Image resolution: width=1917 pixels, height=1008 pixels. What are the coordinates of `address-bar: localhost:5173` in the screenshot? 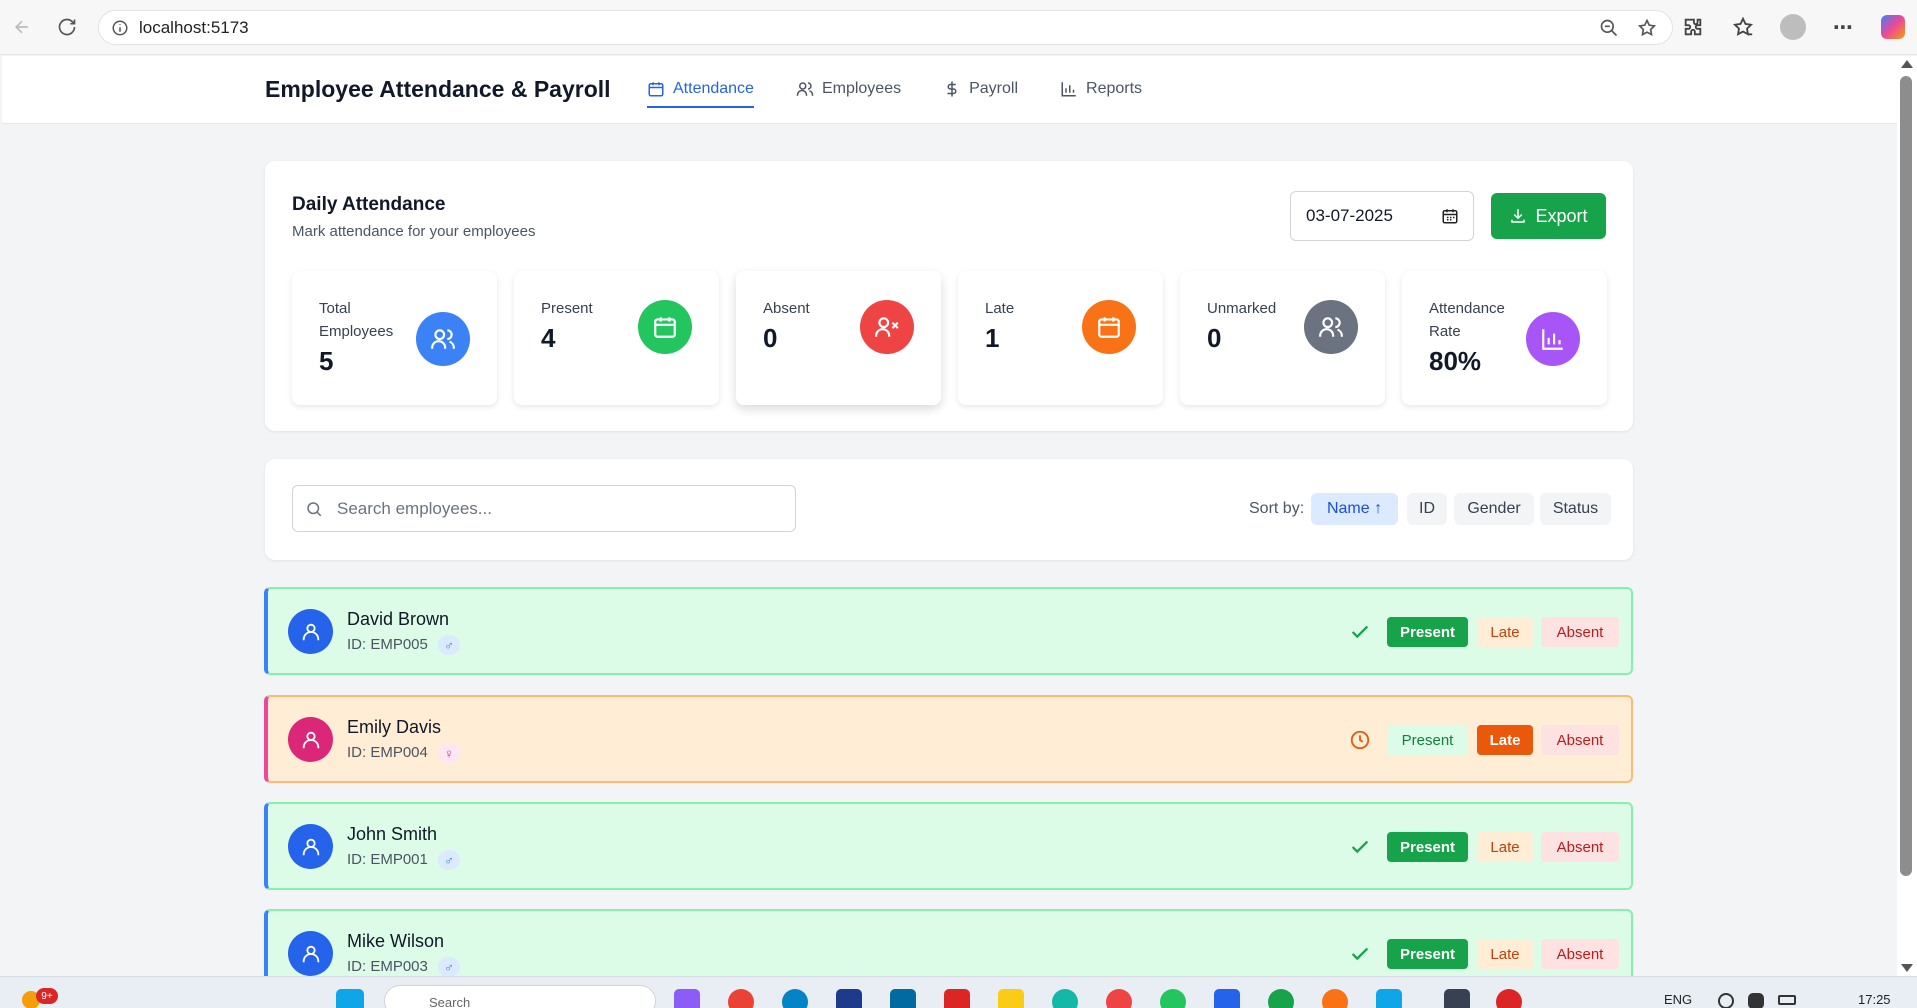 It's located at (885, 27).